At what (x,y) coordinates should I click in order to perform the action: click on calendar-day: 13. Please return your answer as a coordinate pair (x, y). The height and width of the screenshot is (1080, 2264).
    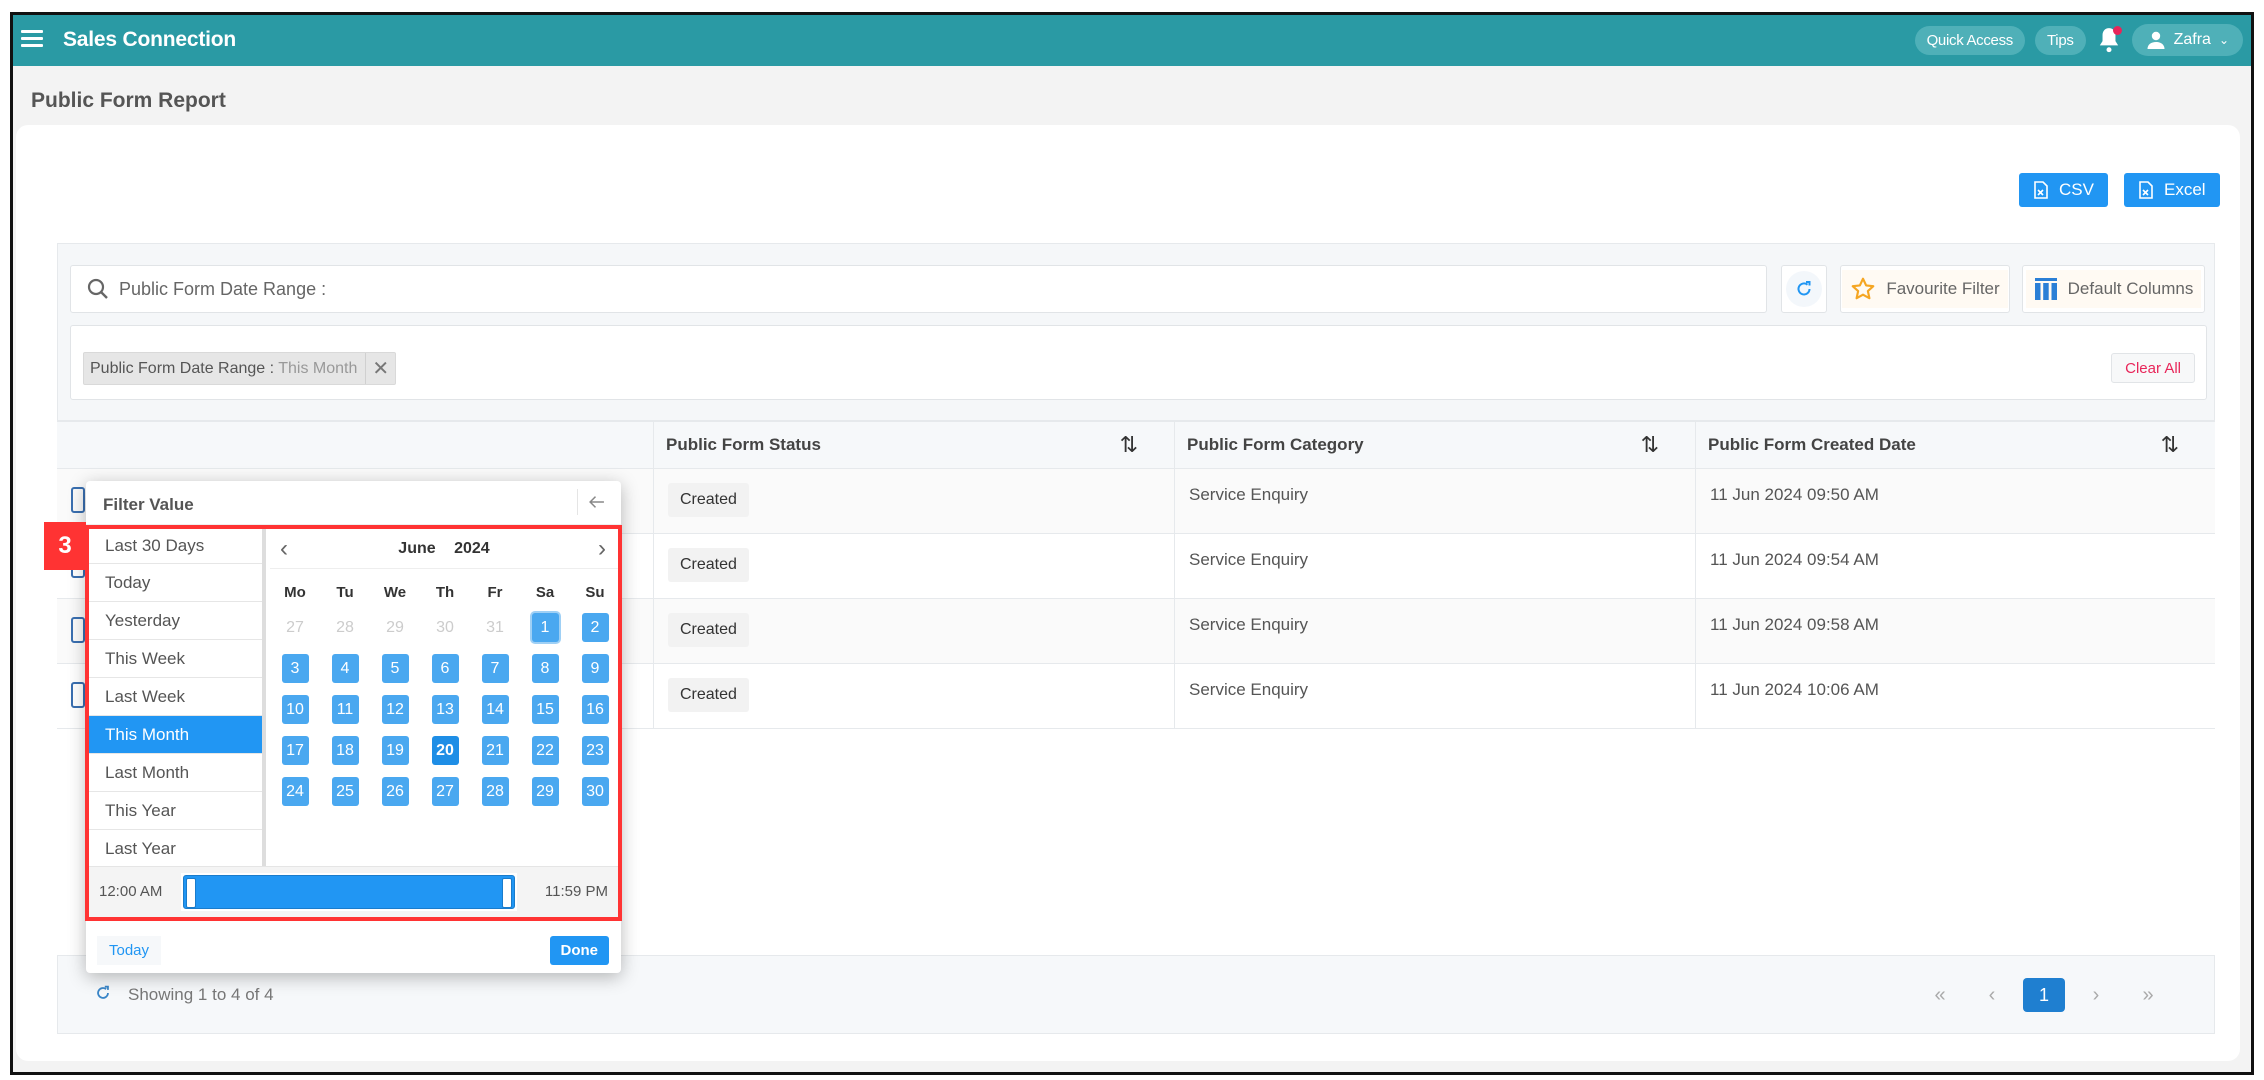
    Looking at the image, I should click on (445, 709).